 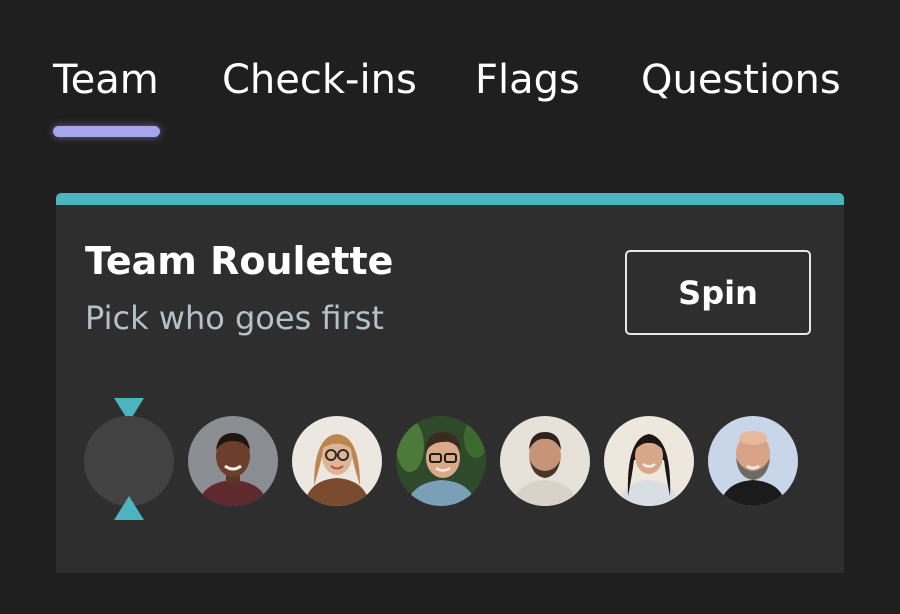 What do you see at coordinates (718, 292) in the screenshot?
I see `spin-button: Spin` at bounding box center [718, 292].